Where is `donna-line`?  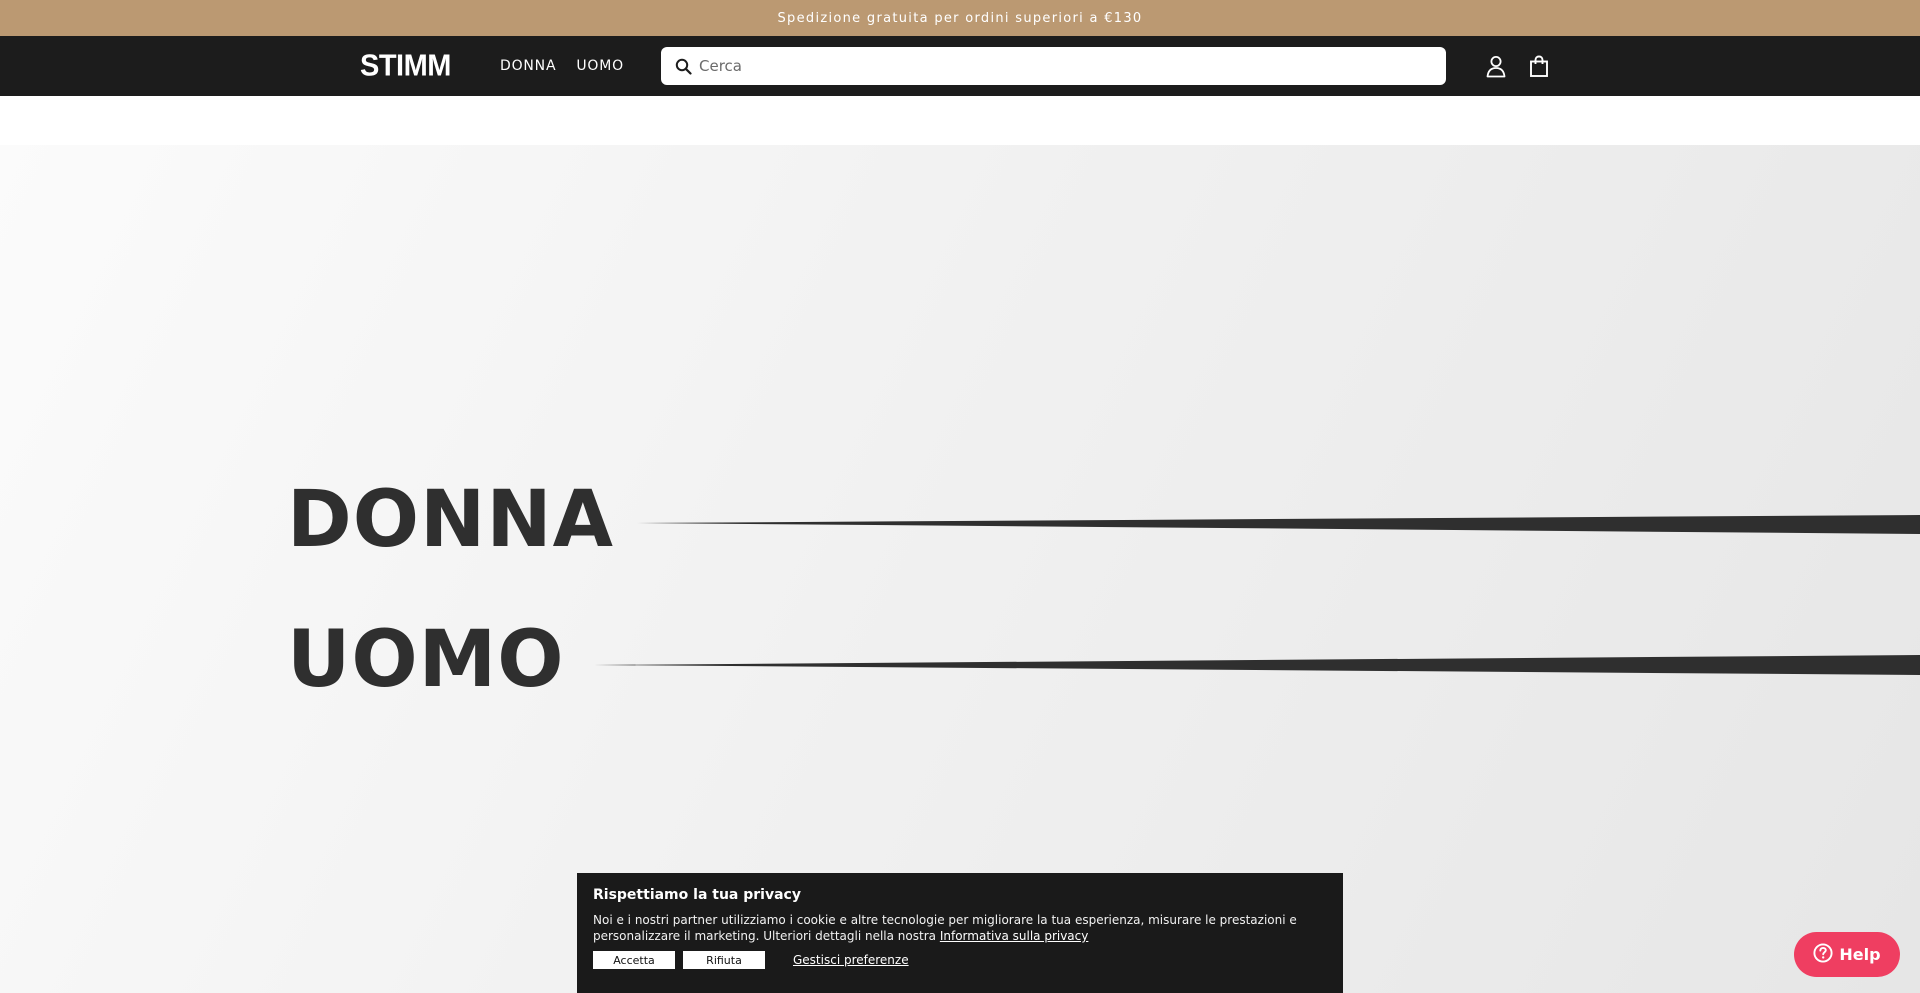
donna-line is located at coordinates (1278, 524).